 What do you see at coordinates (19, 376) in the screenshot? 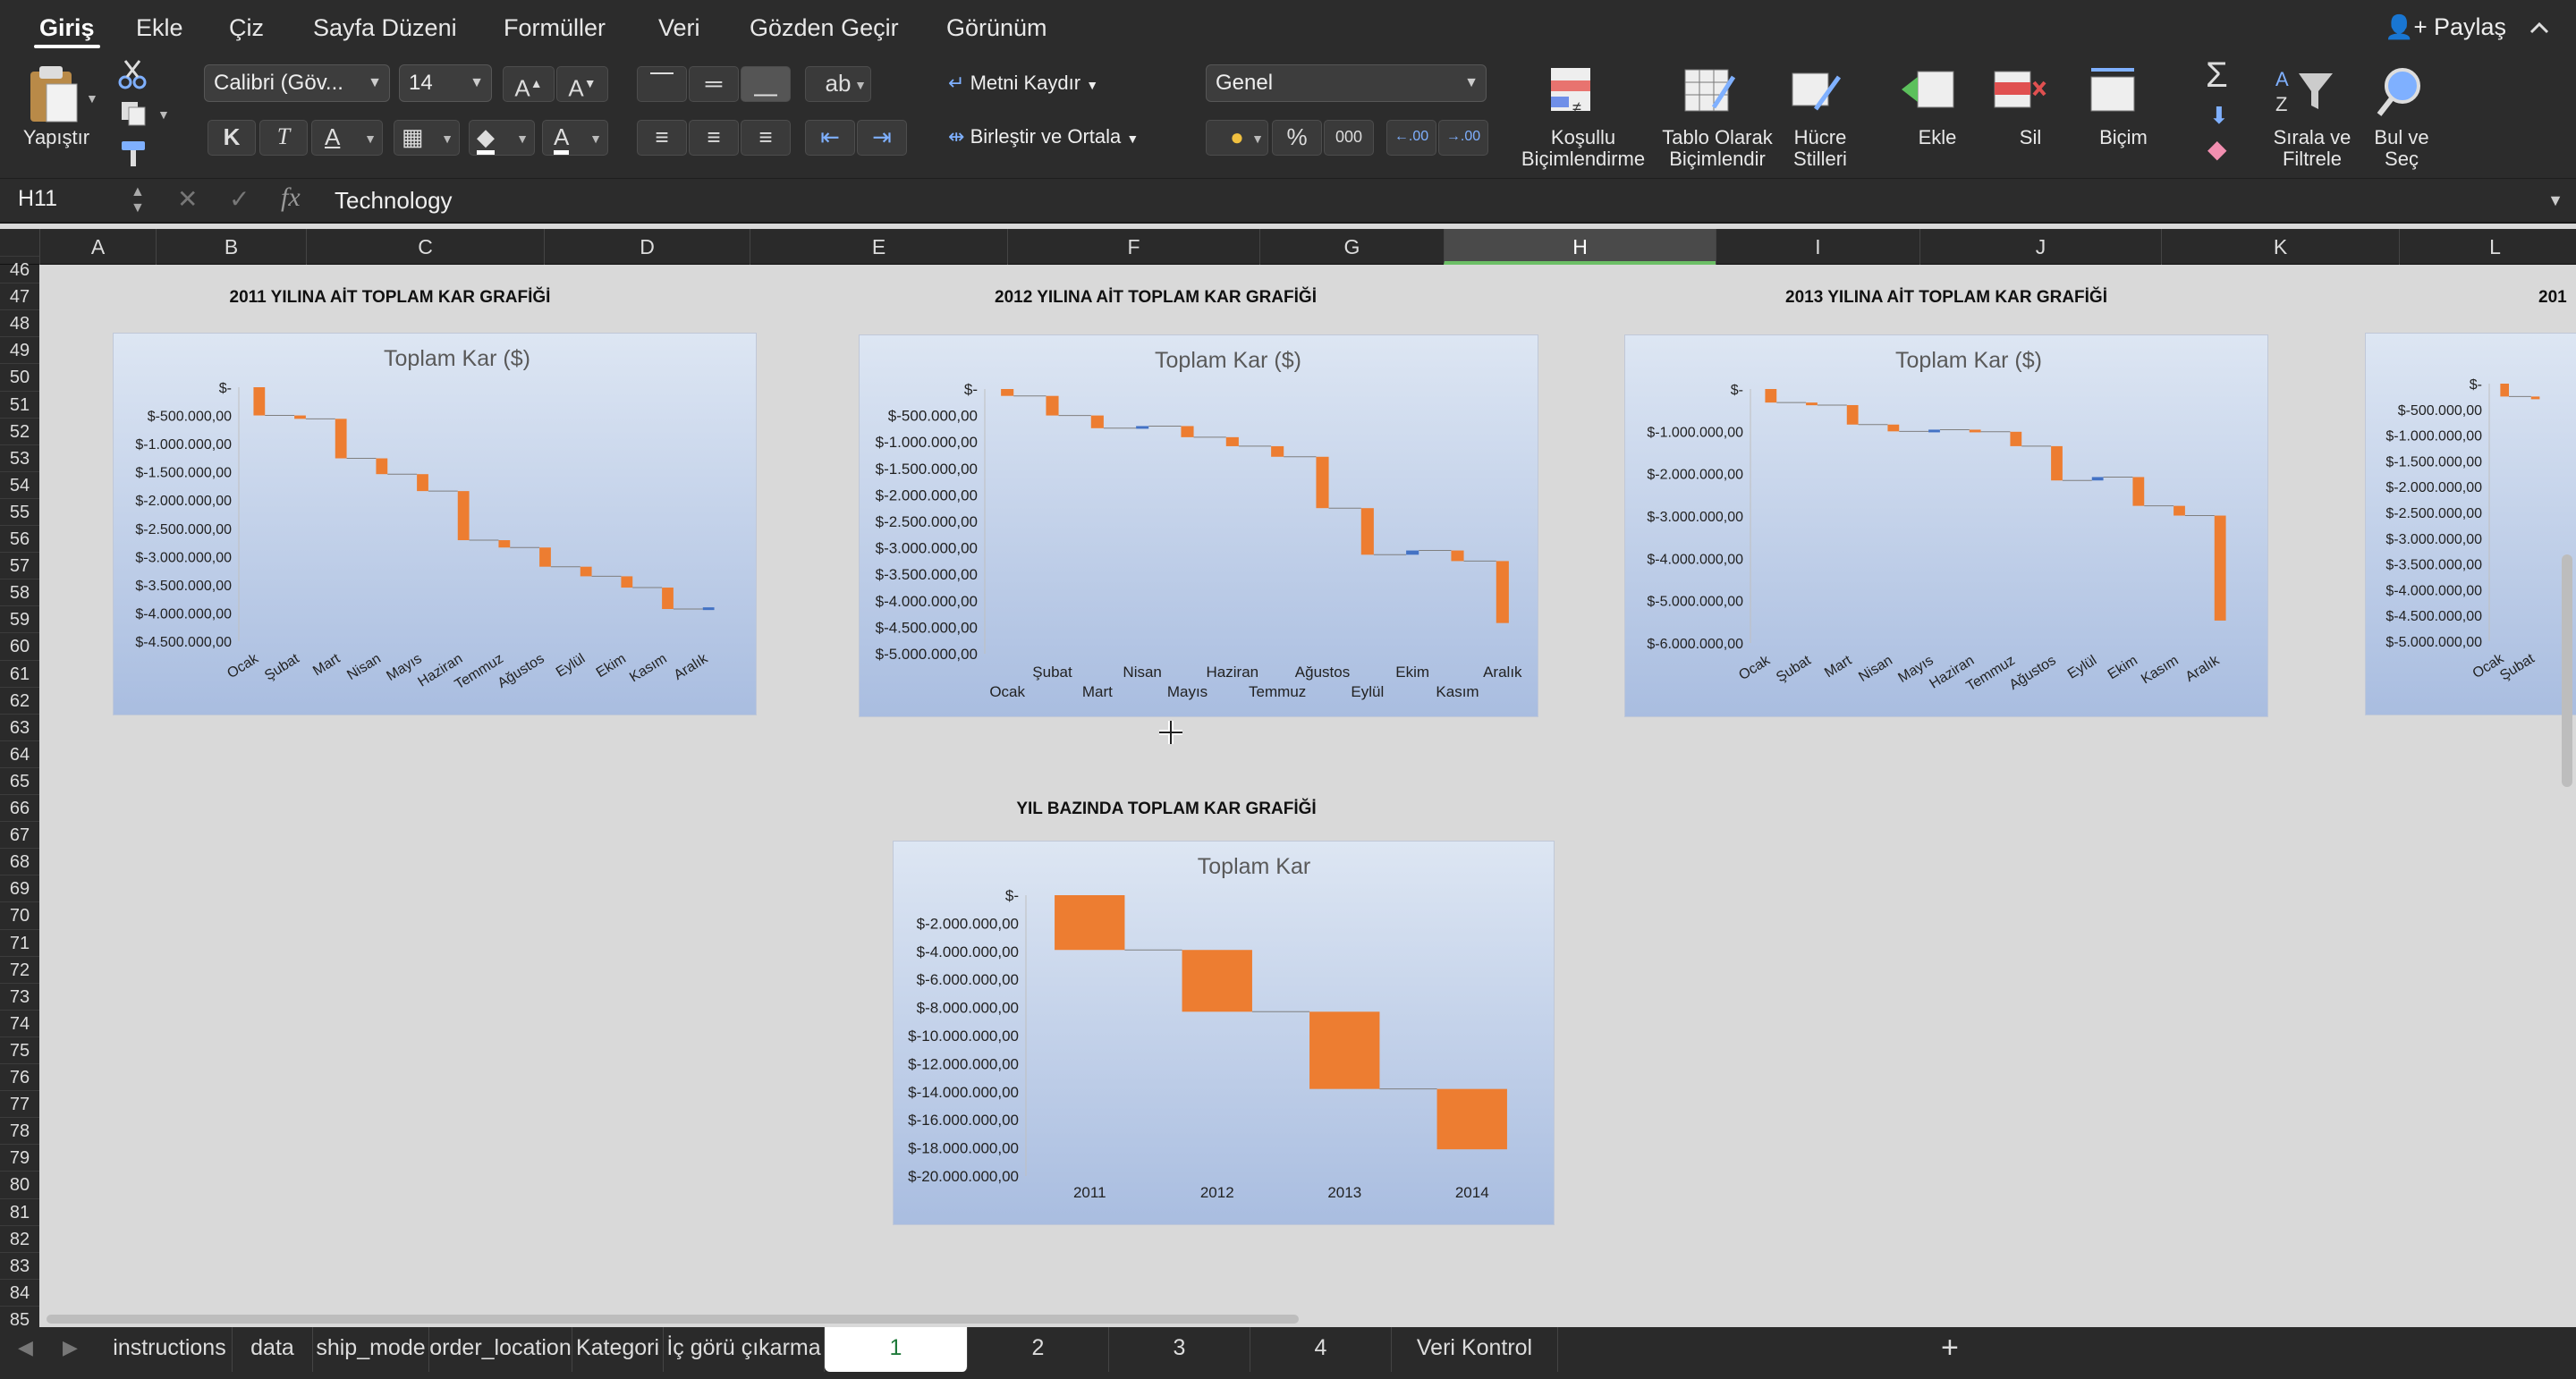
I see `row-header-50: 50` at bounding box center [19, 376].